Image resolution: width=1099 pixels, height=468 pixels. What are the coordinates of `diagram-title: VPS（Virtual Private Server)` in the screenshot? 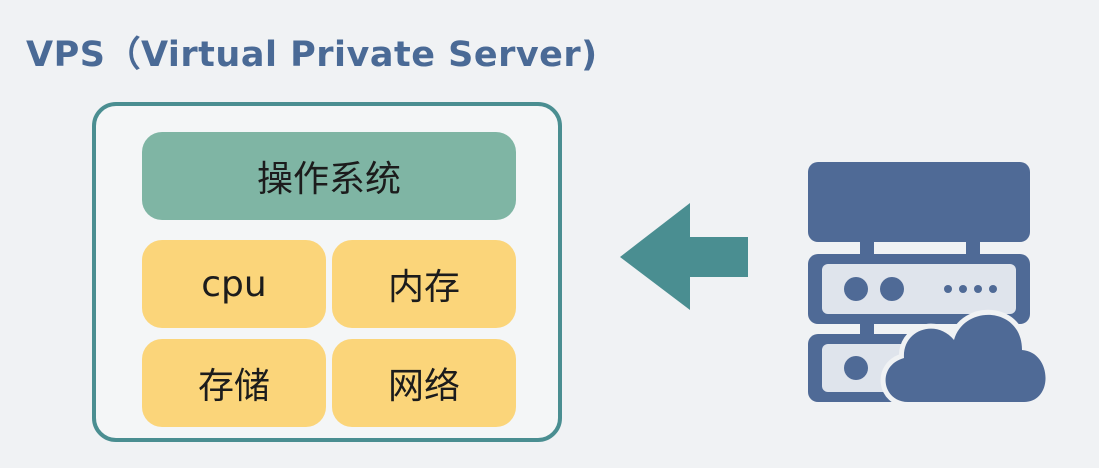 It's located at (312, 55).